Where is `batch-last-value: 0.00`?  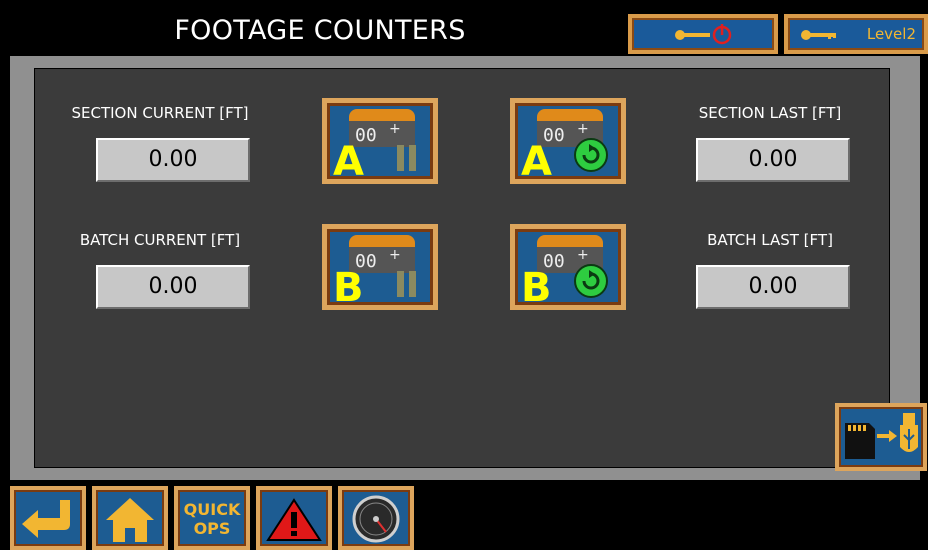 batch-last-value: 0.00 is located at coordinates (773, 287).